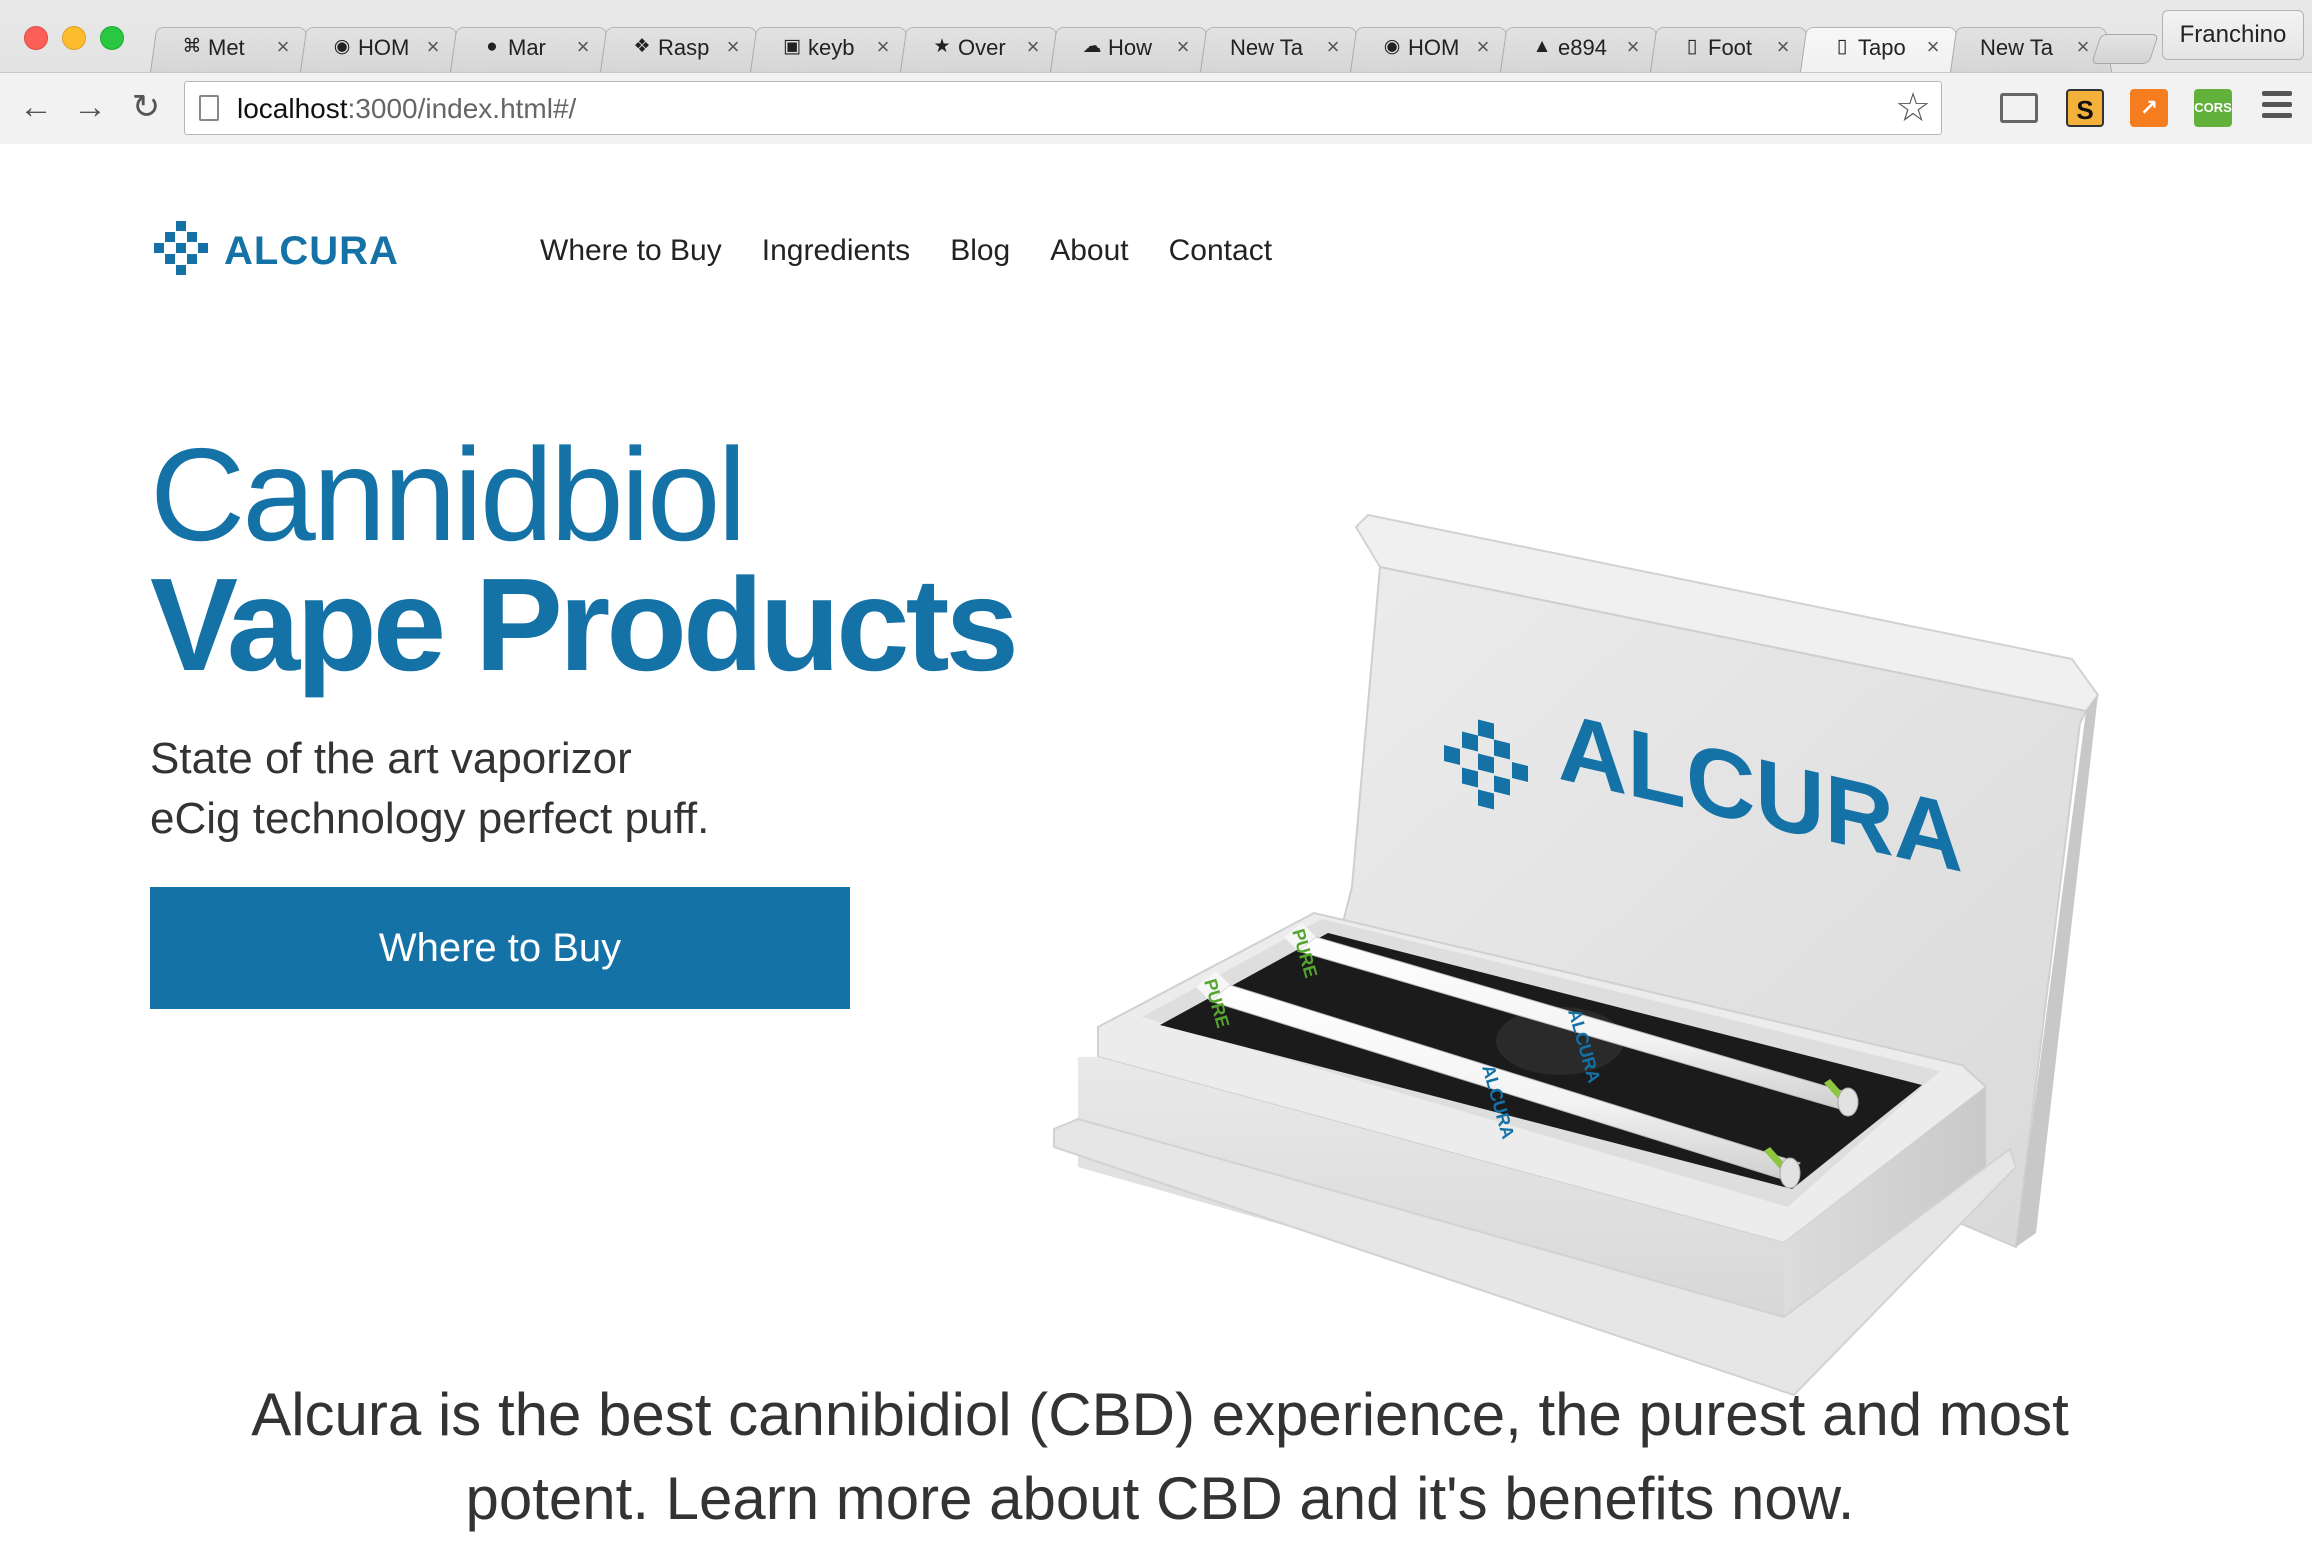 This screenshot has width=2312, height=1562. What do you see at coordinates (391, 758) in the screenshot?
I see `hero-subtitle-line-1: State of the art vaporizor` at bounding box center [391, 758].